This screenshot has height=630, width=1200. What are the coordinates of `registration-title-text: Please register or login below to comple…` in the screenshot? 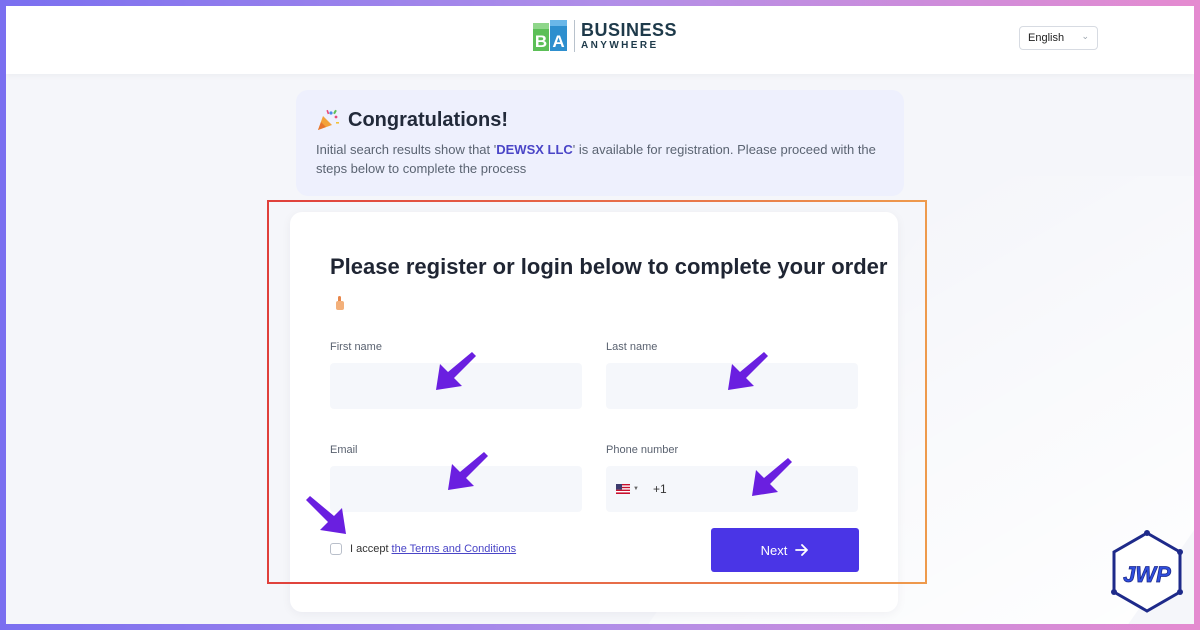 It's located at (609, 266).